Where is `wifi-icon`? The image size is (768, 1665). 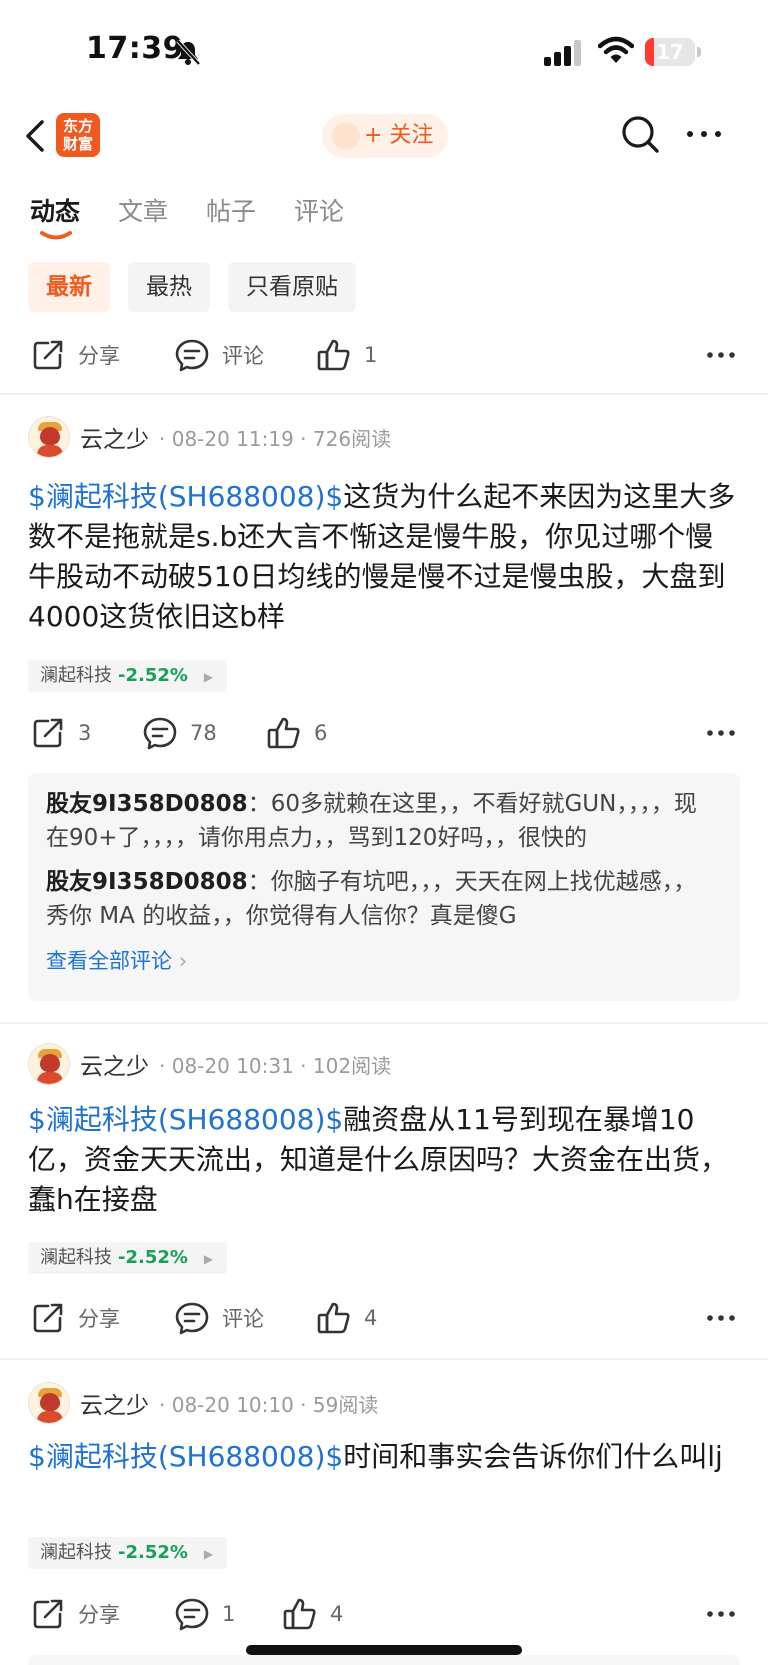 wifi-icon is located at coordinates (616, 49).